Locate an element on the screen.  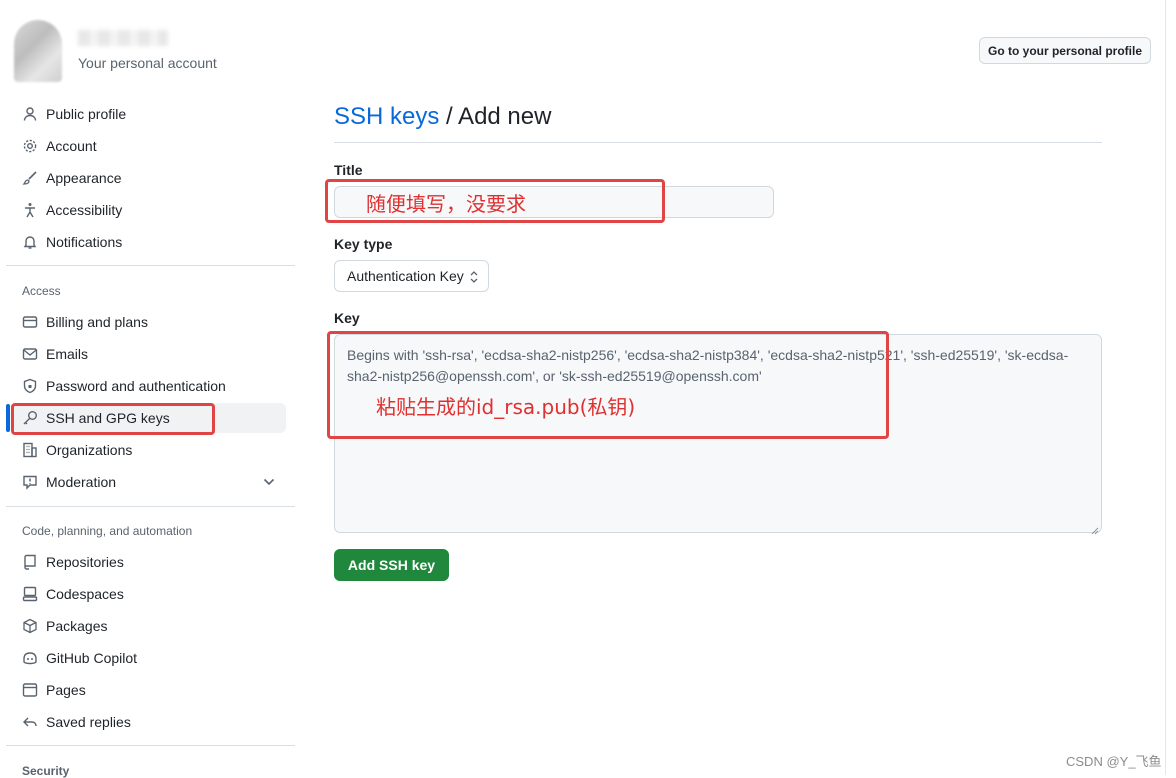
sidebar-item-label: Moderation is located at coordinates (81, 482).